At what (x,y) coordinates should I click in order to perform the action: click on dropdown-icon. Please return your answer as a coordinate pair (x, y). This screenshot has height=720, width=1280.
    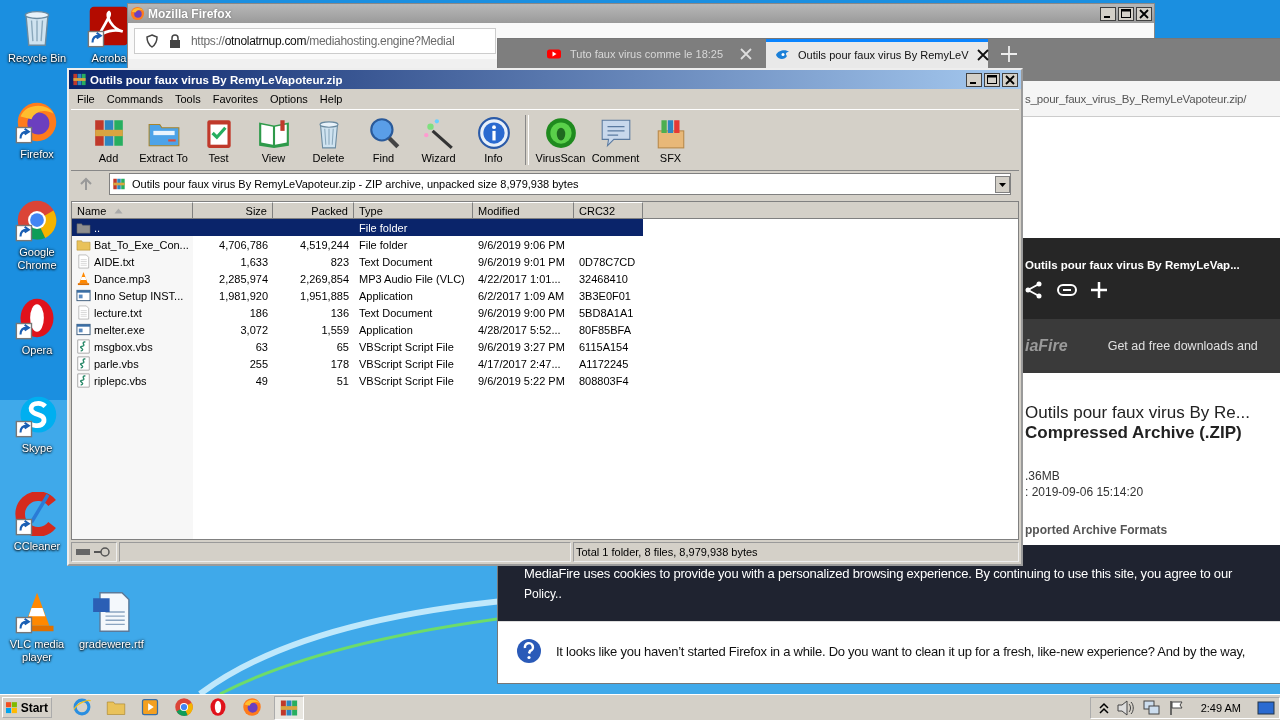
    Looking at the image, I should click on (1002, 184).